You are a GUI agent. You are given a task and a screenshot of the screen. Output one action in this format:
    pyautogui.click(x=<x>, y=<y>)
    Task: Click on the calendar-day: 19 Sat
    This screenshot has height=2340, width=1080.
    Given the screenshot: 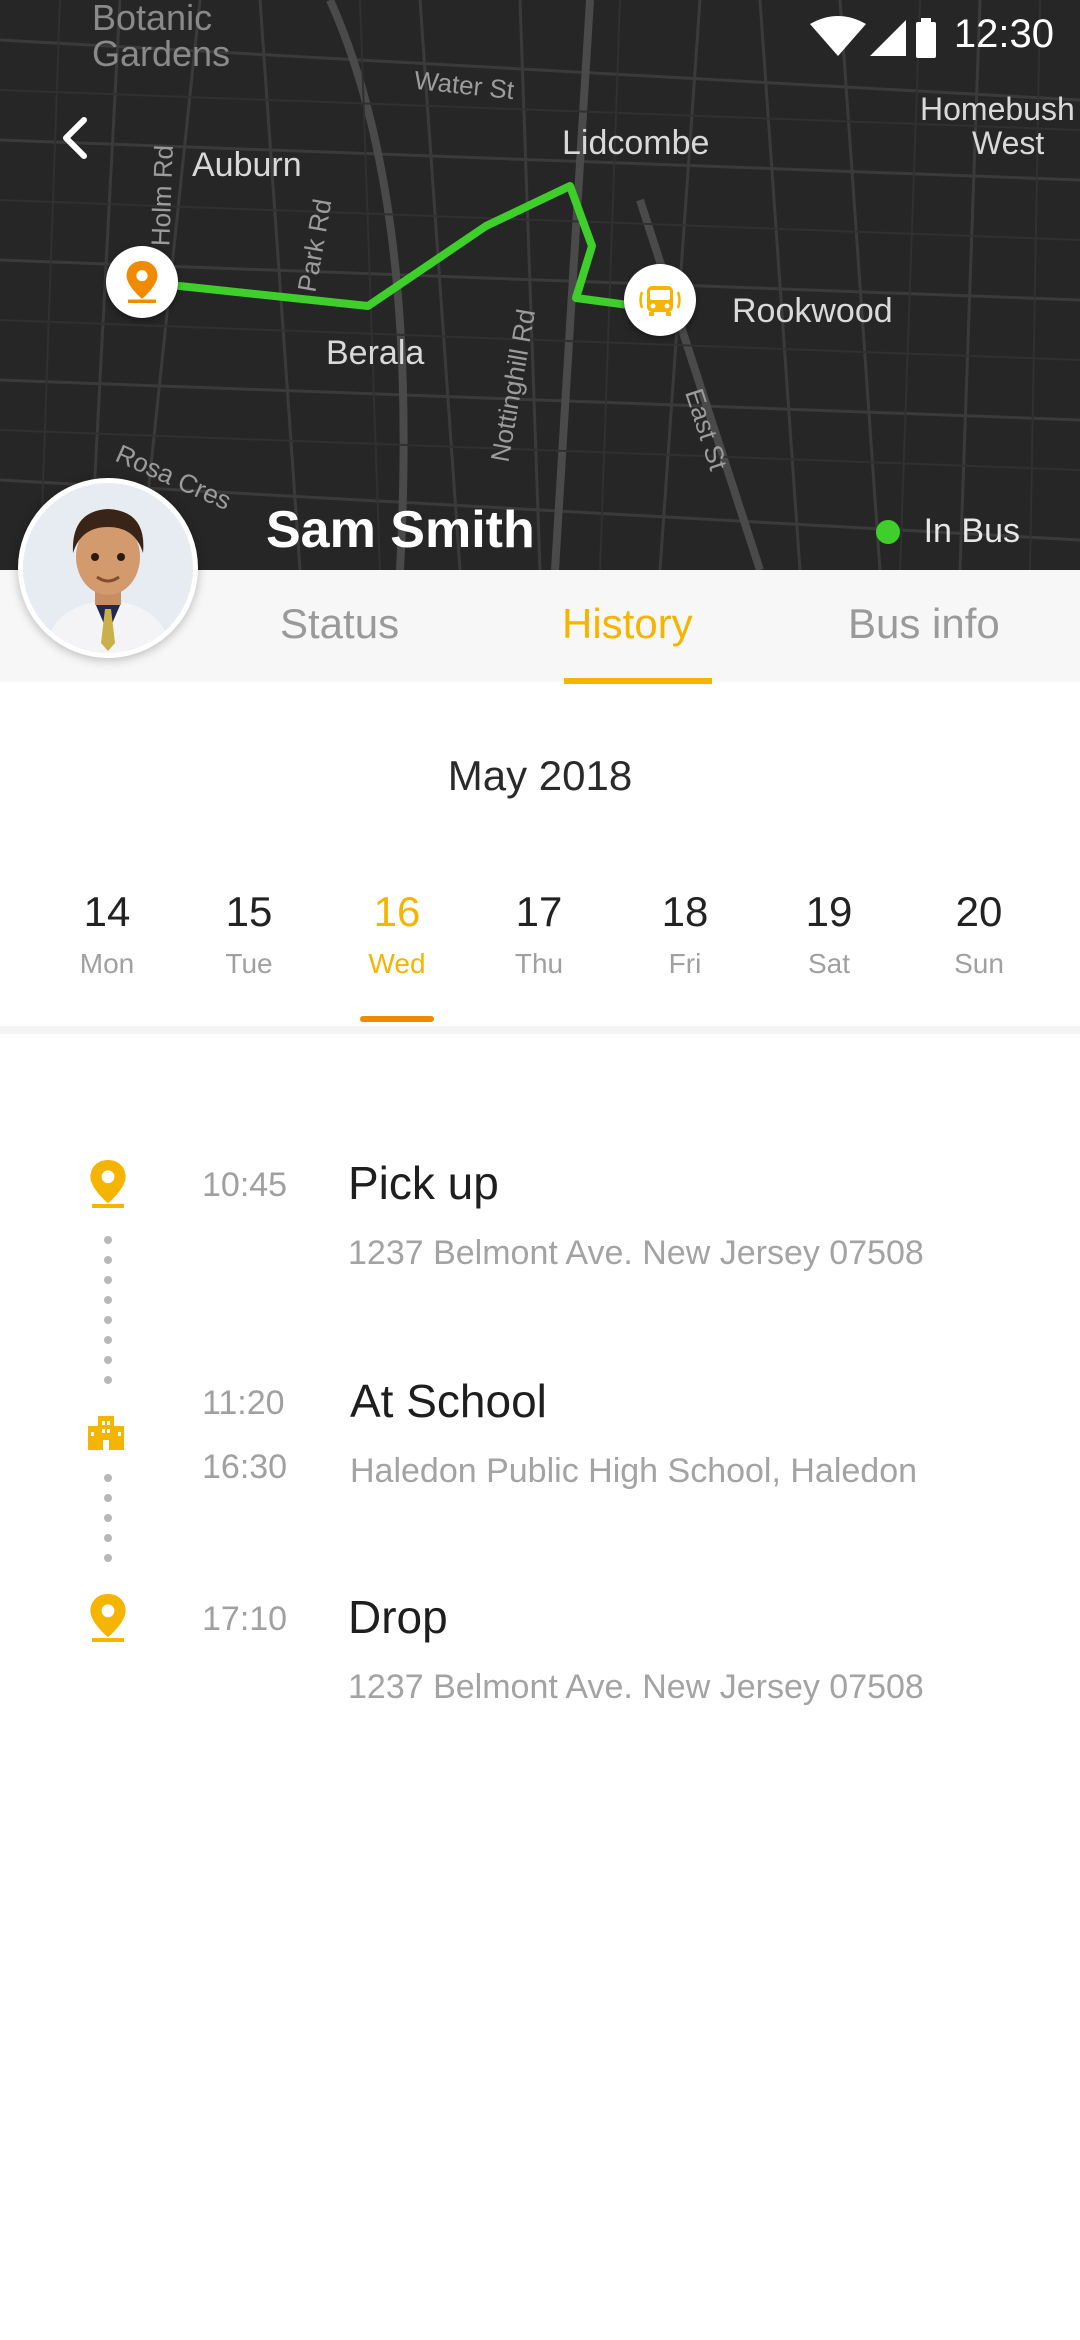 What is the action you would take?
    pyautogui.click(x=829, y=934)
    